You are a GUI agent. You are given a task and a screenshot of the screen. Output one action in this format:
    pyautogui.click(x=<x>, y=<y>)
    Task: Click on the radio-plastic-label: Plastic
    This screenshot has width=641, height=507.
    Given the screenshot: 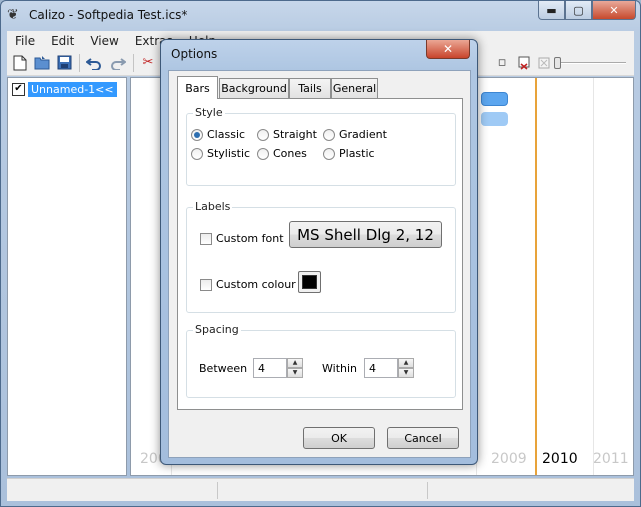 What is the action you would take?
    pyautogui.click(x=357, y=153)
    